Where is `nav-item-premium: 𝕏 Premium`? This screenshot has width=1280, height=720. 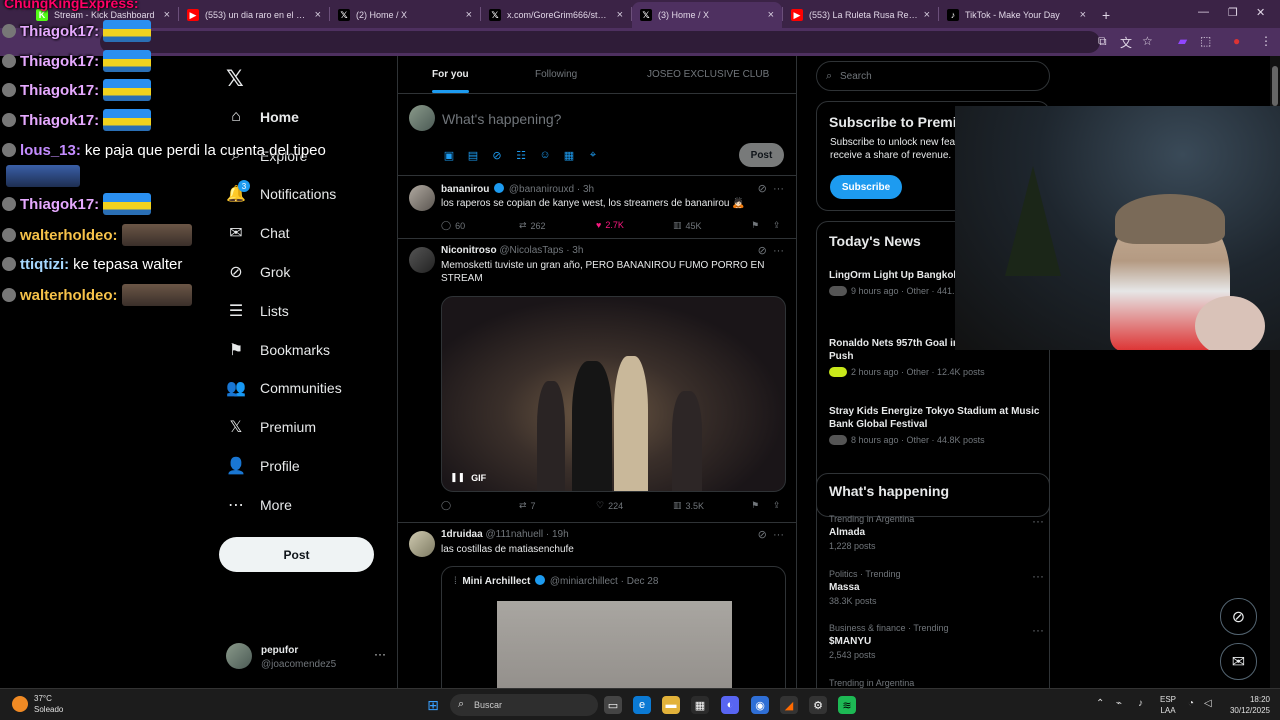
nav-item-premium: 𝕏 Premium is located at coordinates (271, 427).